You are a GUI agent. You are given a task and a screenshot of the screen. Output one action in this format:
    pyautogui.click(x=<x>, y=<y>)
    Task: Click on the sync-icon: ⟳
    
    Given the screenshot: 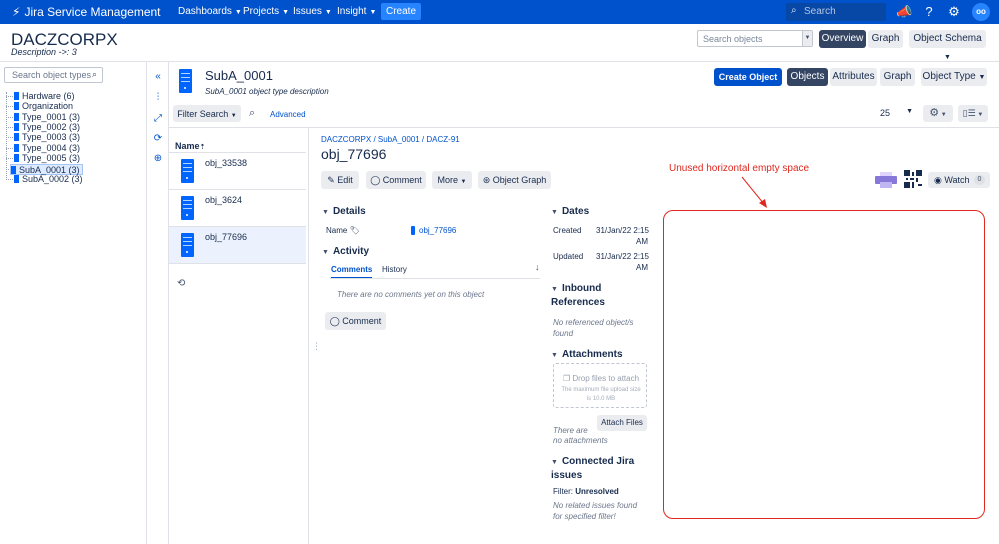 What is the action you would take?
    pyautogui.click(x=158, y=139)
    